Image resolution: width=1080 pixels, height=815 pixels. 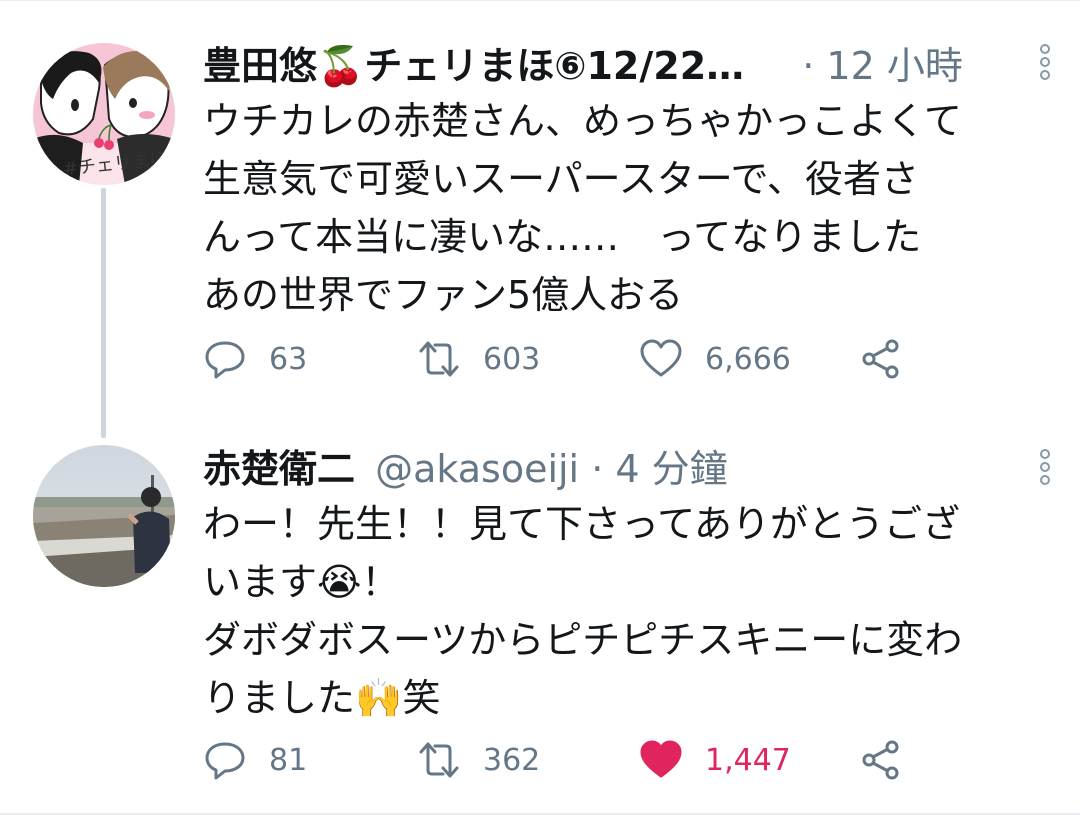 I want to click on tweet-meta: · 12 小時, so click(x=859, y=66).